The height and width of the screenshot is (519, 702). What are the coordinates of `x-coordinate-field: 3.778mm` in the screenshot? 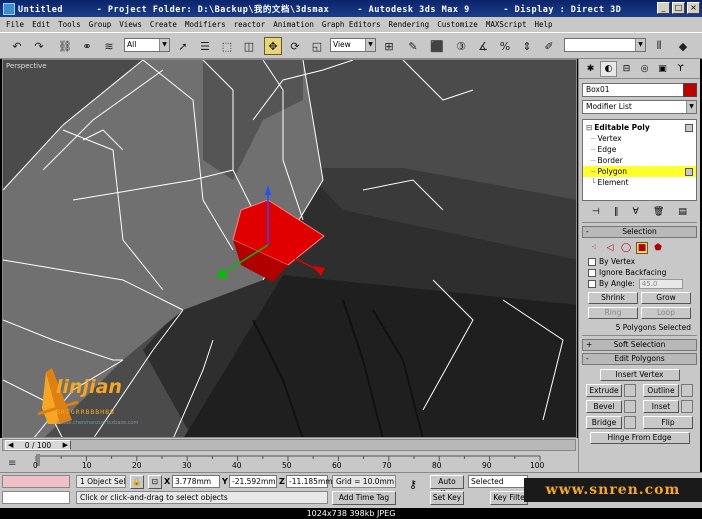 It's located at (196, 481).